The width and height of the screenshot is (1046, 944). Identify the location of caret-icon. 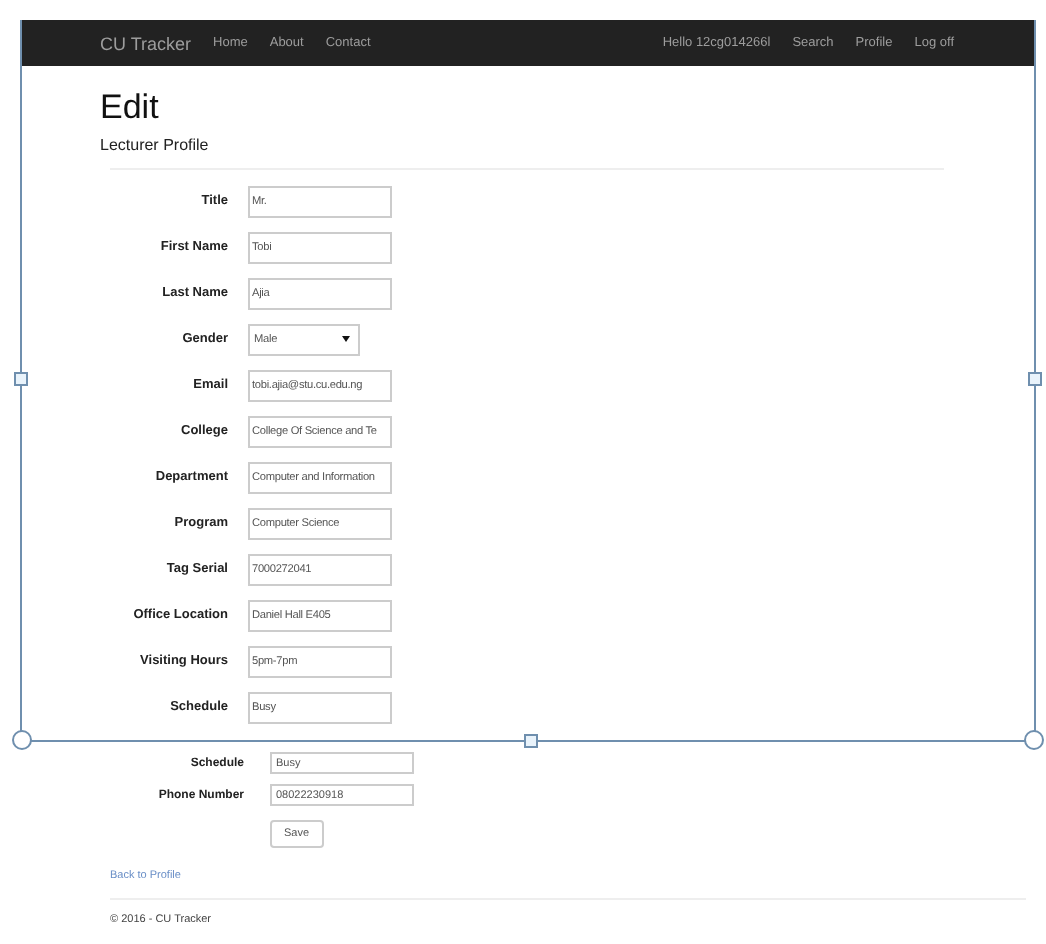
(346, 339).